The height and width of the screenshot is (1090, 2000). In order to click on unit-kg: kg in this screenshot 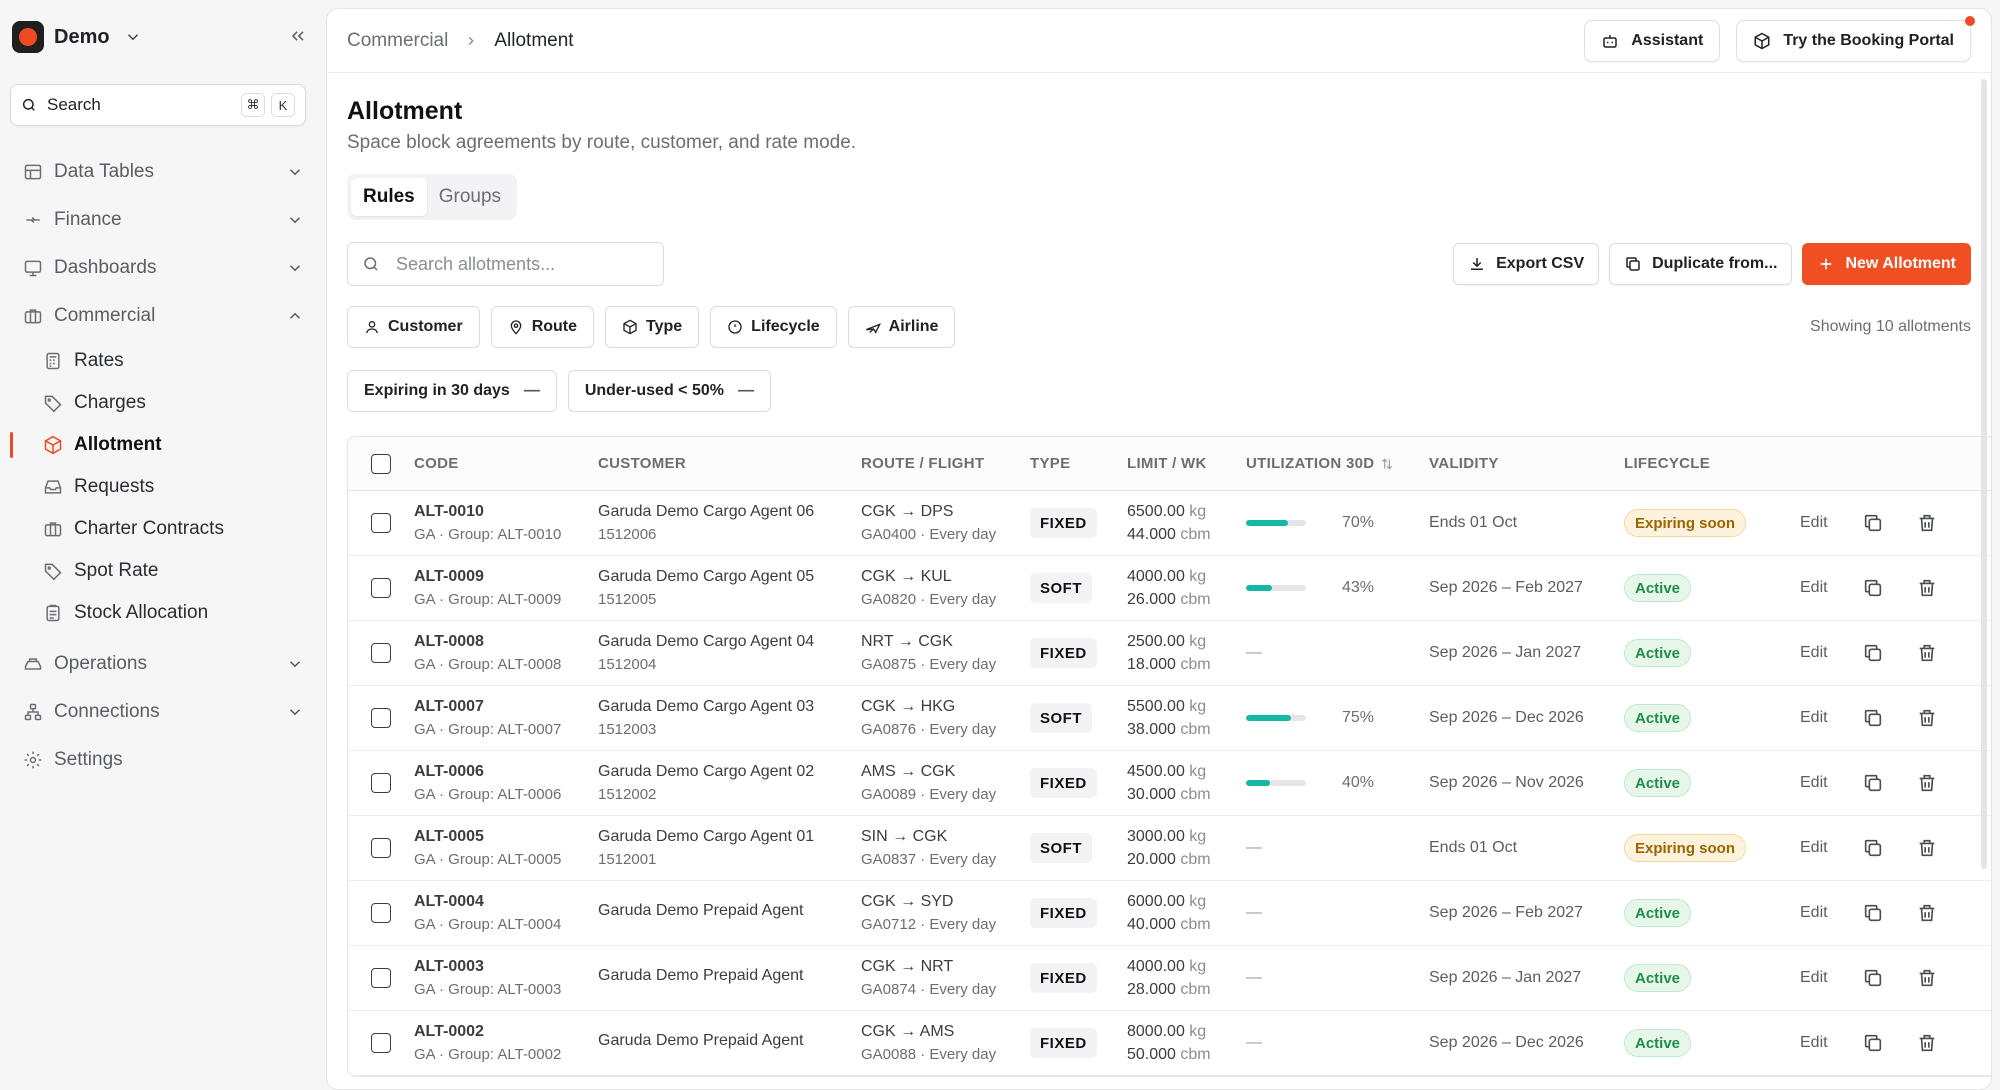, I will do `click(1198, 966)`.